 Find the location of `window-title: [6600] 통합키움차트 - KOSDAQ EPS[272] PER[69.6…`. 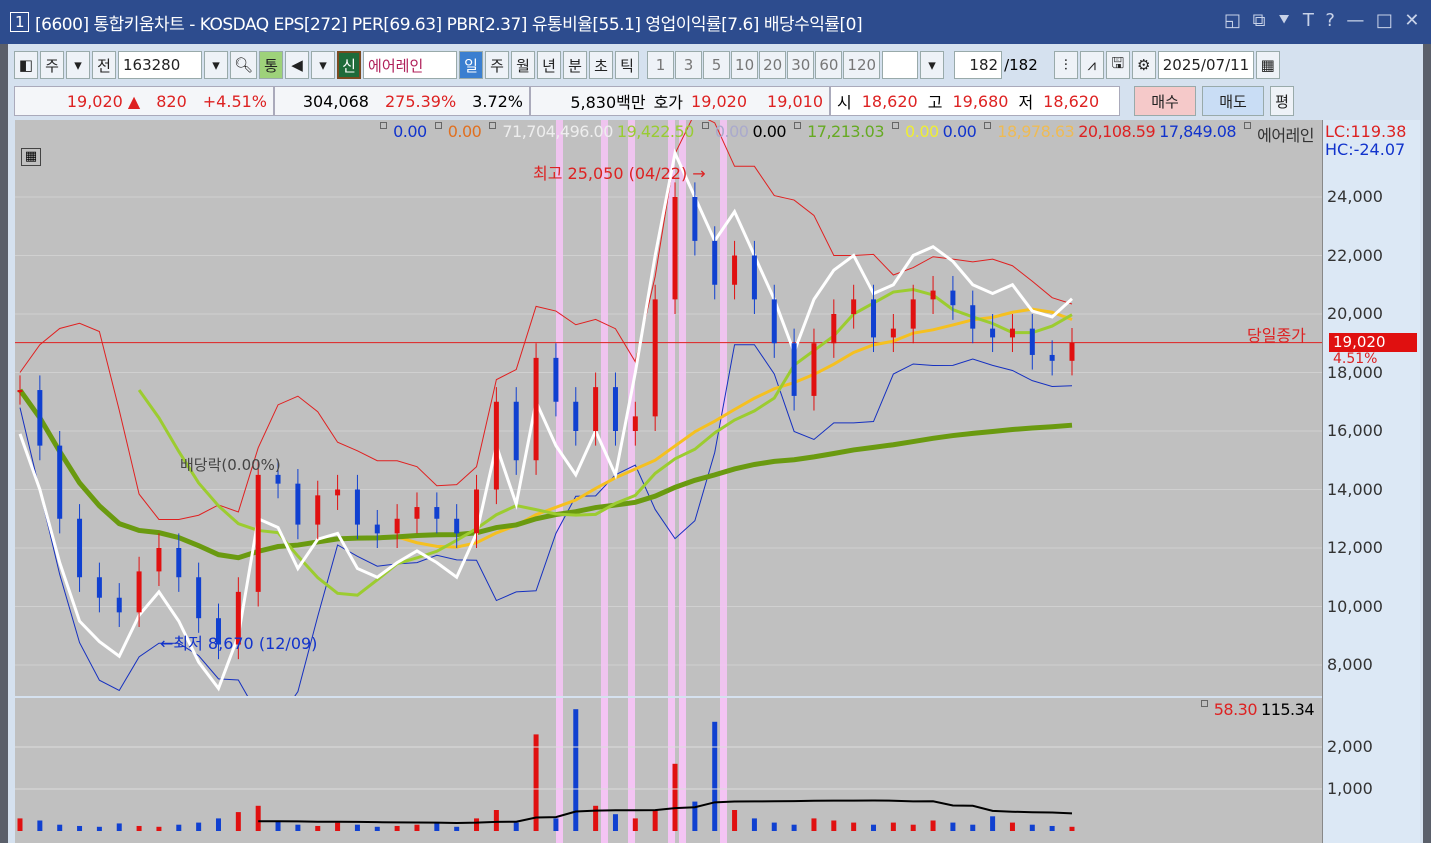

window-title: [6600] 통합키움차트 - KOSDAQ EPS[272] PER[69.6… is located at coordinates (449, 24).